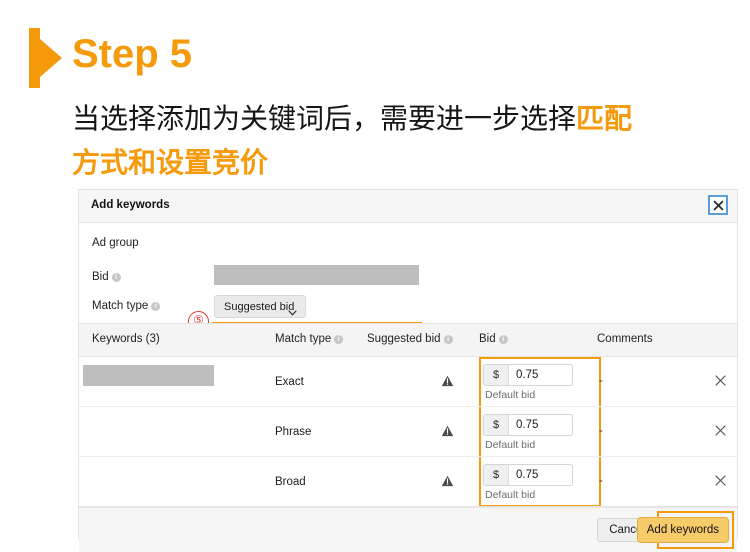 The image size is (750, 552). I want to click on row-match-type: Phrase, so click(293, 432).